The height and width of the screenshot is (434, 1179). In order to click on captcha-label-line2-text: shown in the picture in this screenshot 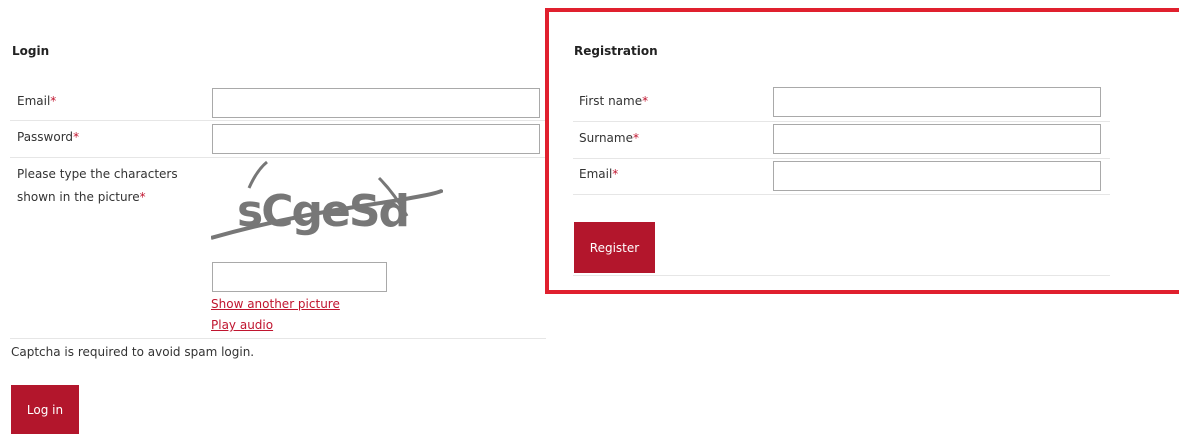, I will do `click(78, 197)`.